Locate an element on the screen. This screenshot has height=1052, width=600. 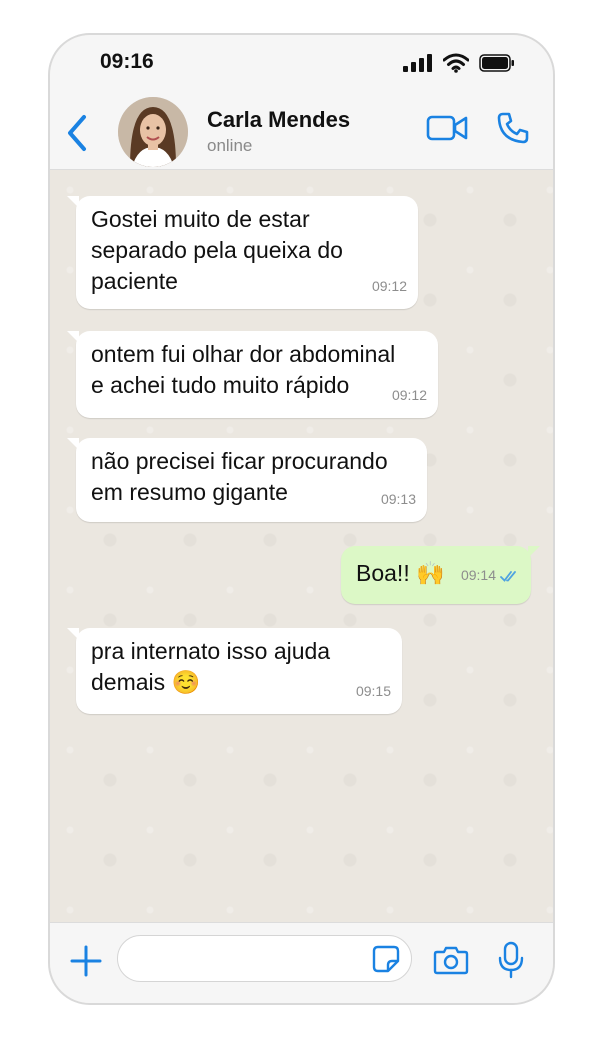
sticker-icon is located at coordinates (386, 959).